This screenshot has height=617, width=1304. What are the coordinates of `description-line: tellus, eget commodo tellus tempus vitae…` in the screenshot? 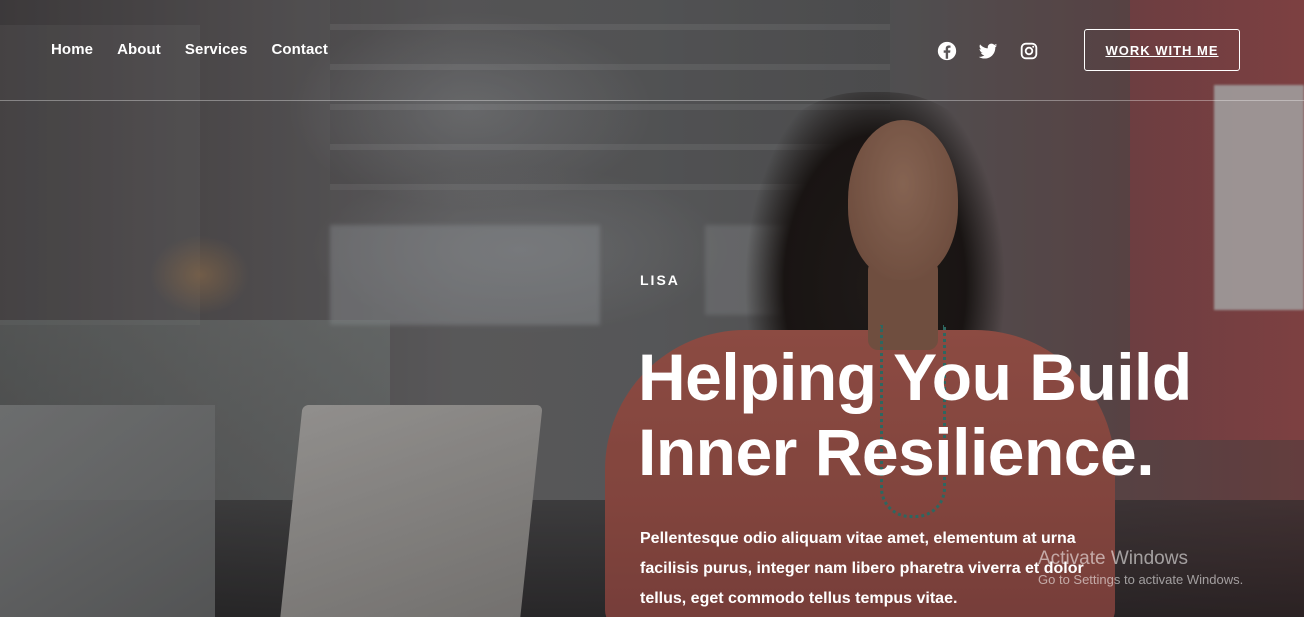 It's located at (799, 598).